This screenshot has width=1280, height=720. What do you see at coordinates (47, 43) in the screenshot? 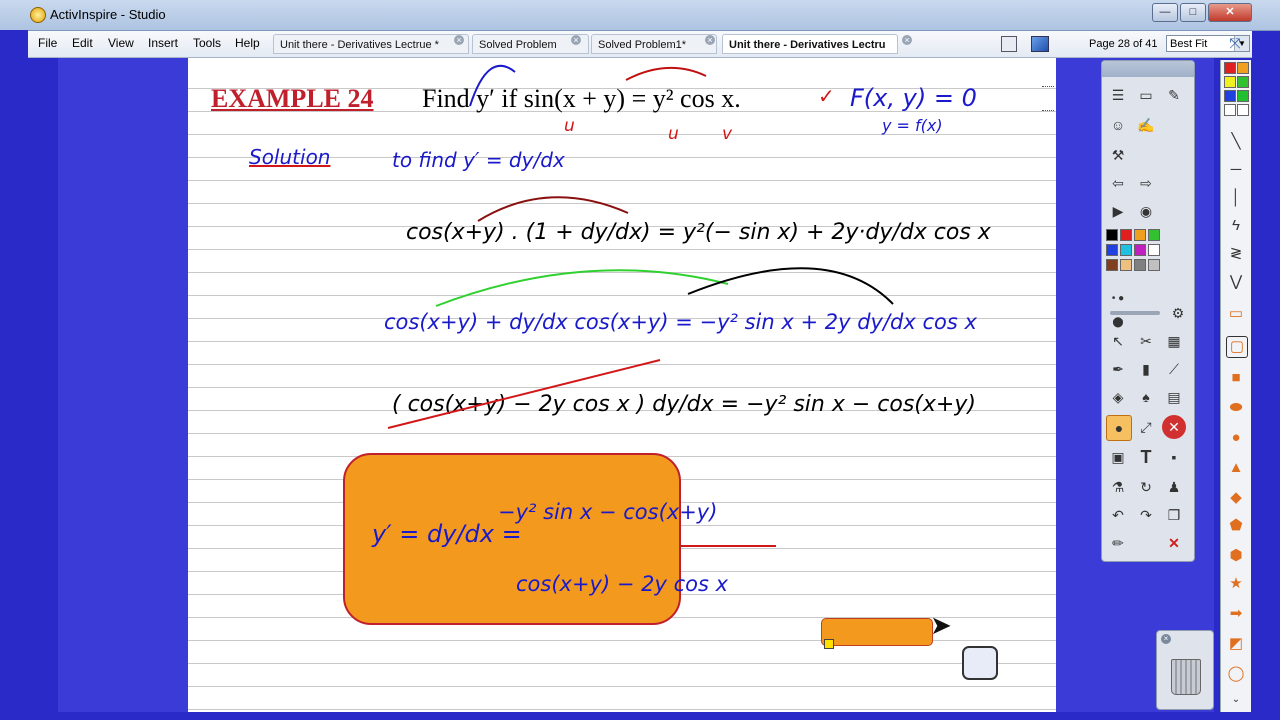
I see `menu-file: File` at bounding box center [47, 43].